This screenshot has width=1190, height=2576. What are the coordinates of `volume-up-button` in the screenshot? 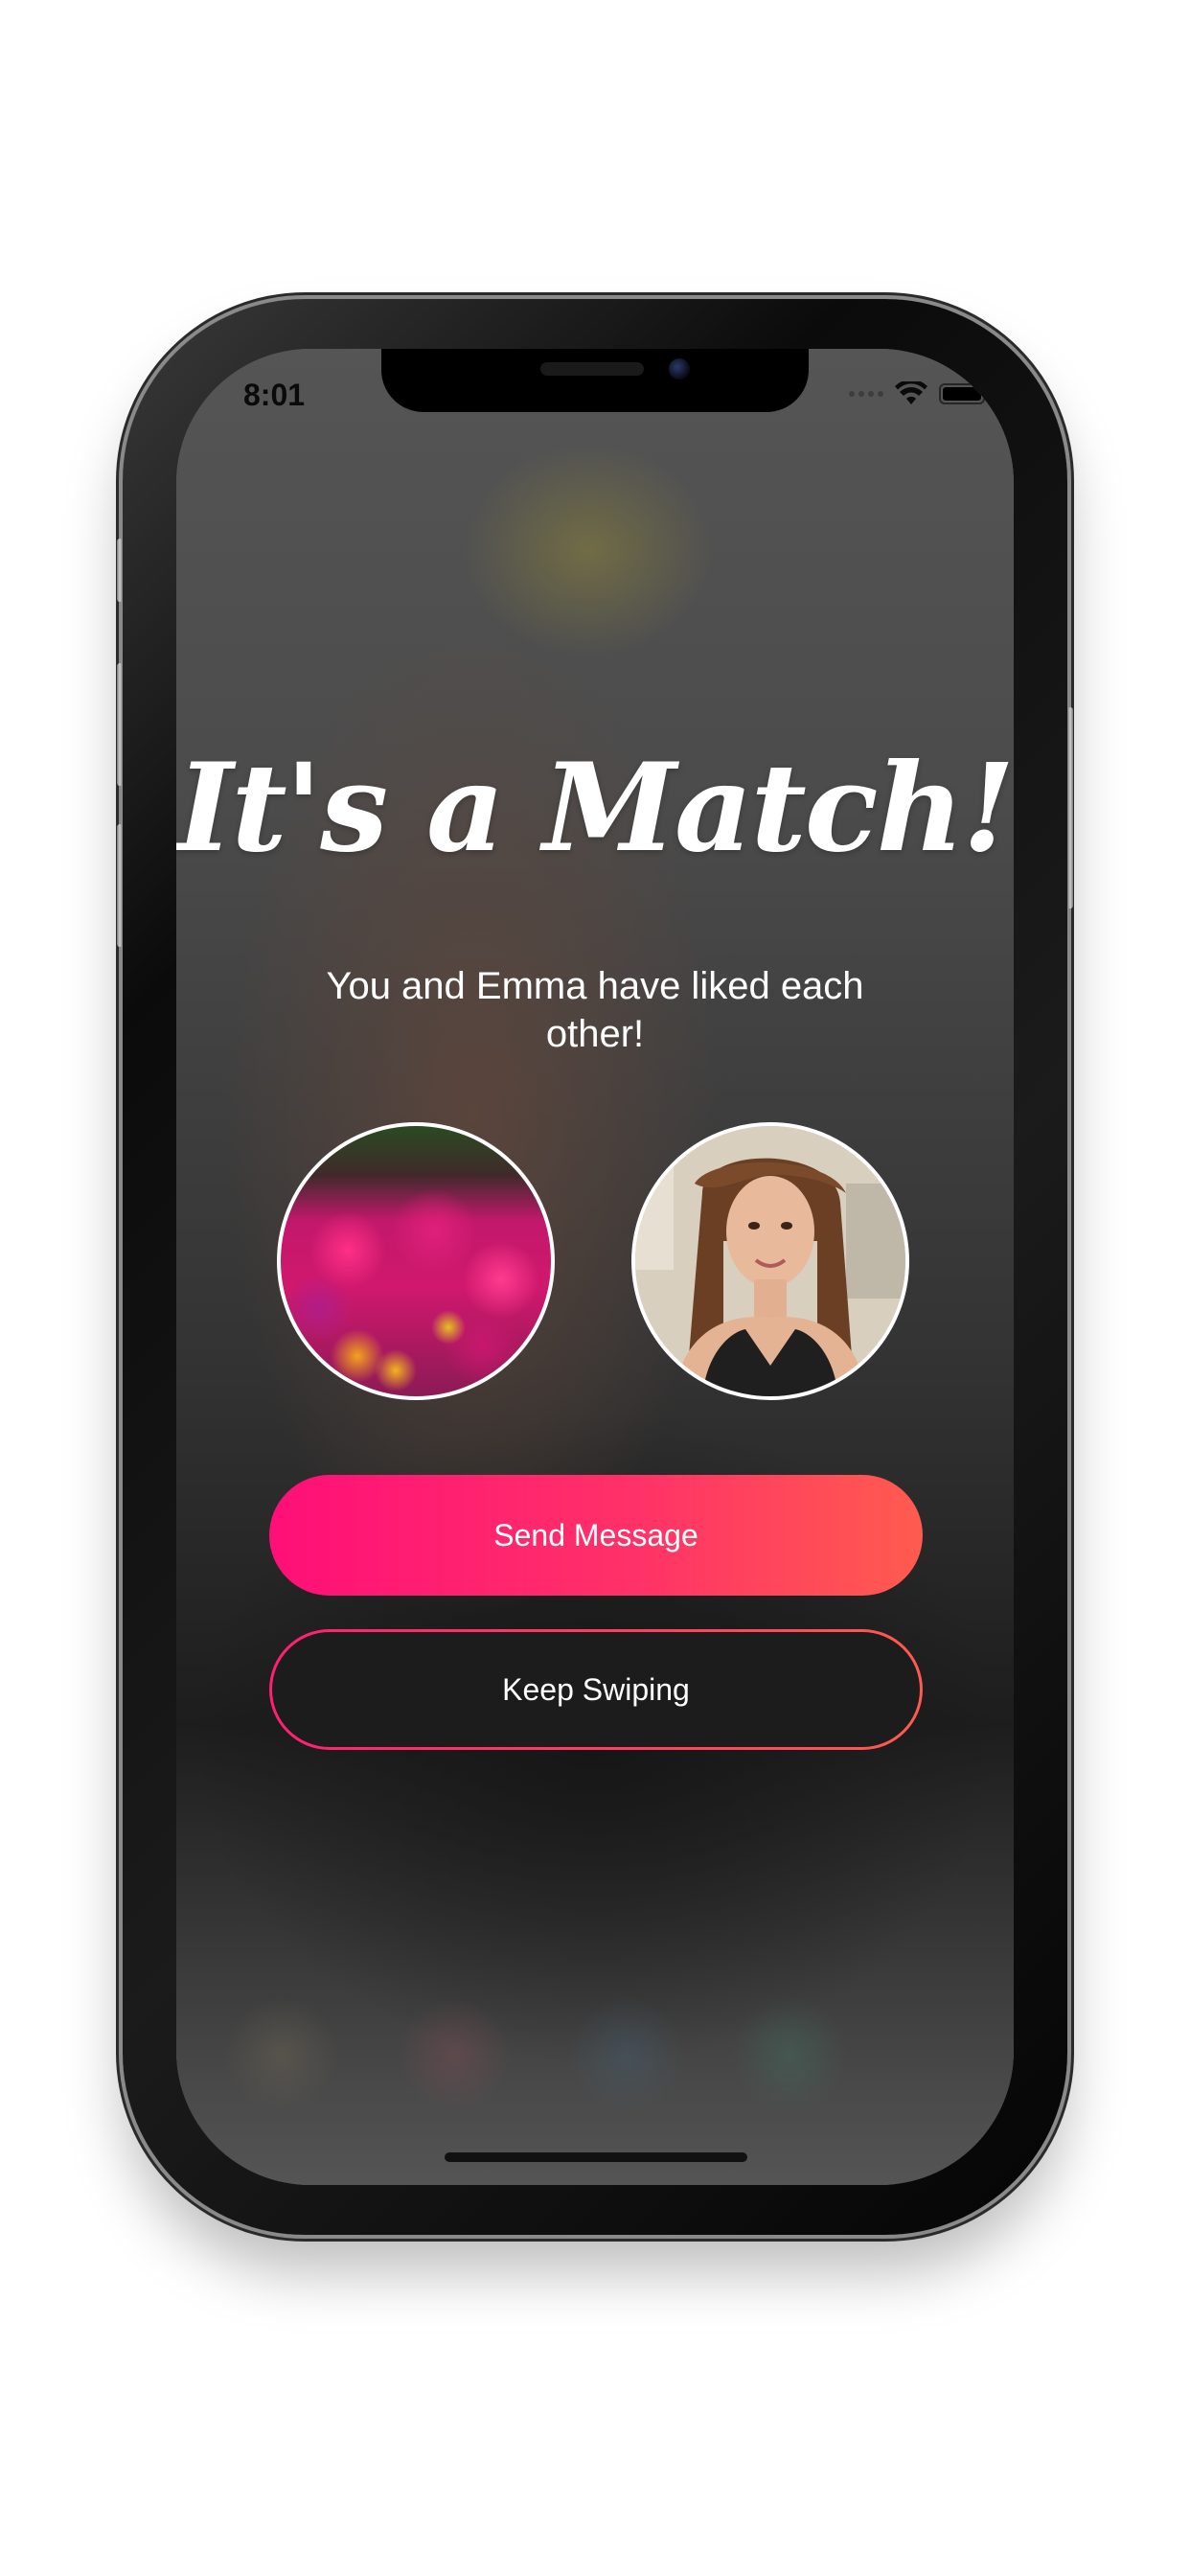 It's located at (120, 724).